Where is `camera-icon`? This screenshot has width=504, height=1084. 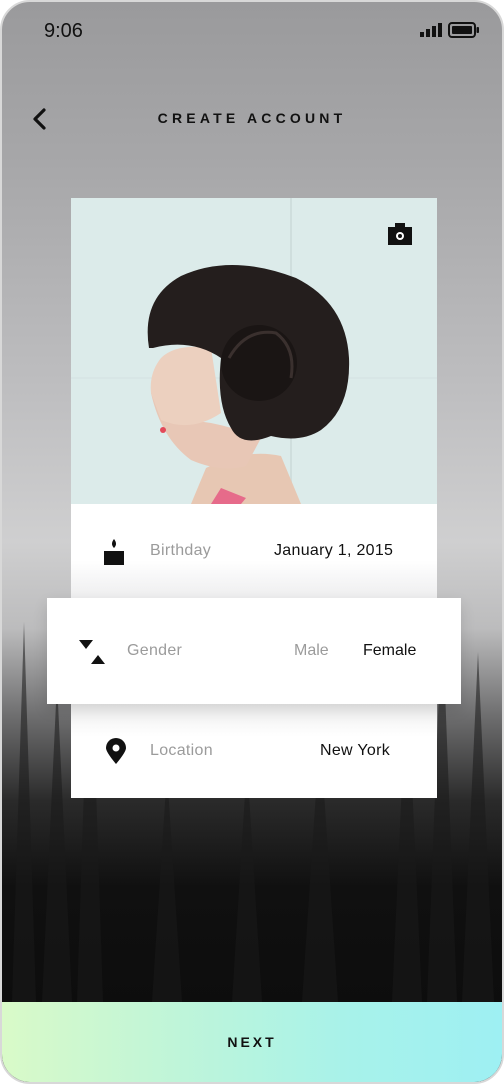 camera-icon is located at coordinates (400, 234).